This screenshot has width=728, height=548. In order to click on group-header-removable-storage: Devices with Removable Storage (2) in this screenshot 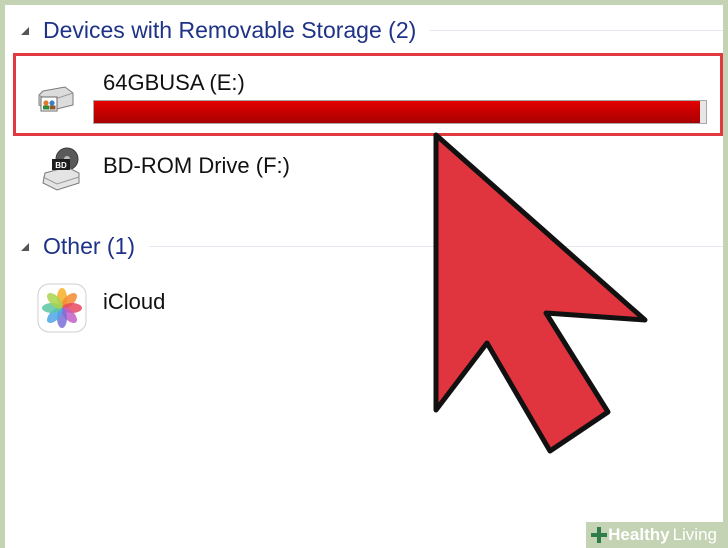, I will do `click(364, 30)`.